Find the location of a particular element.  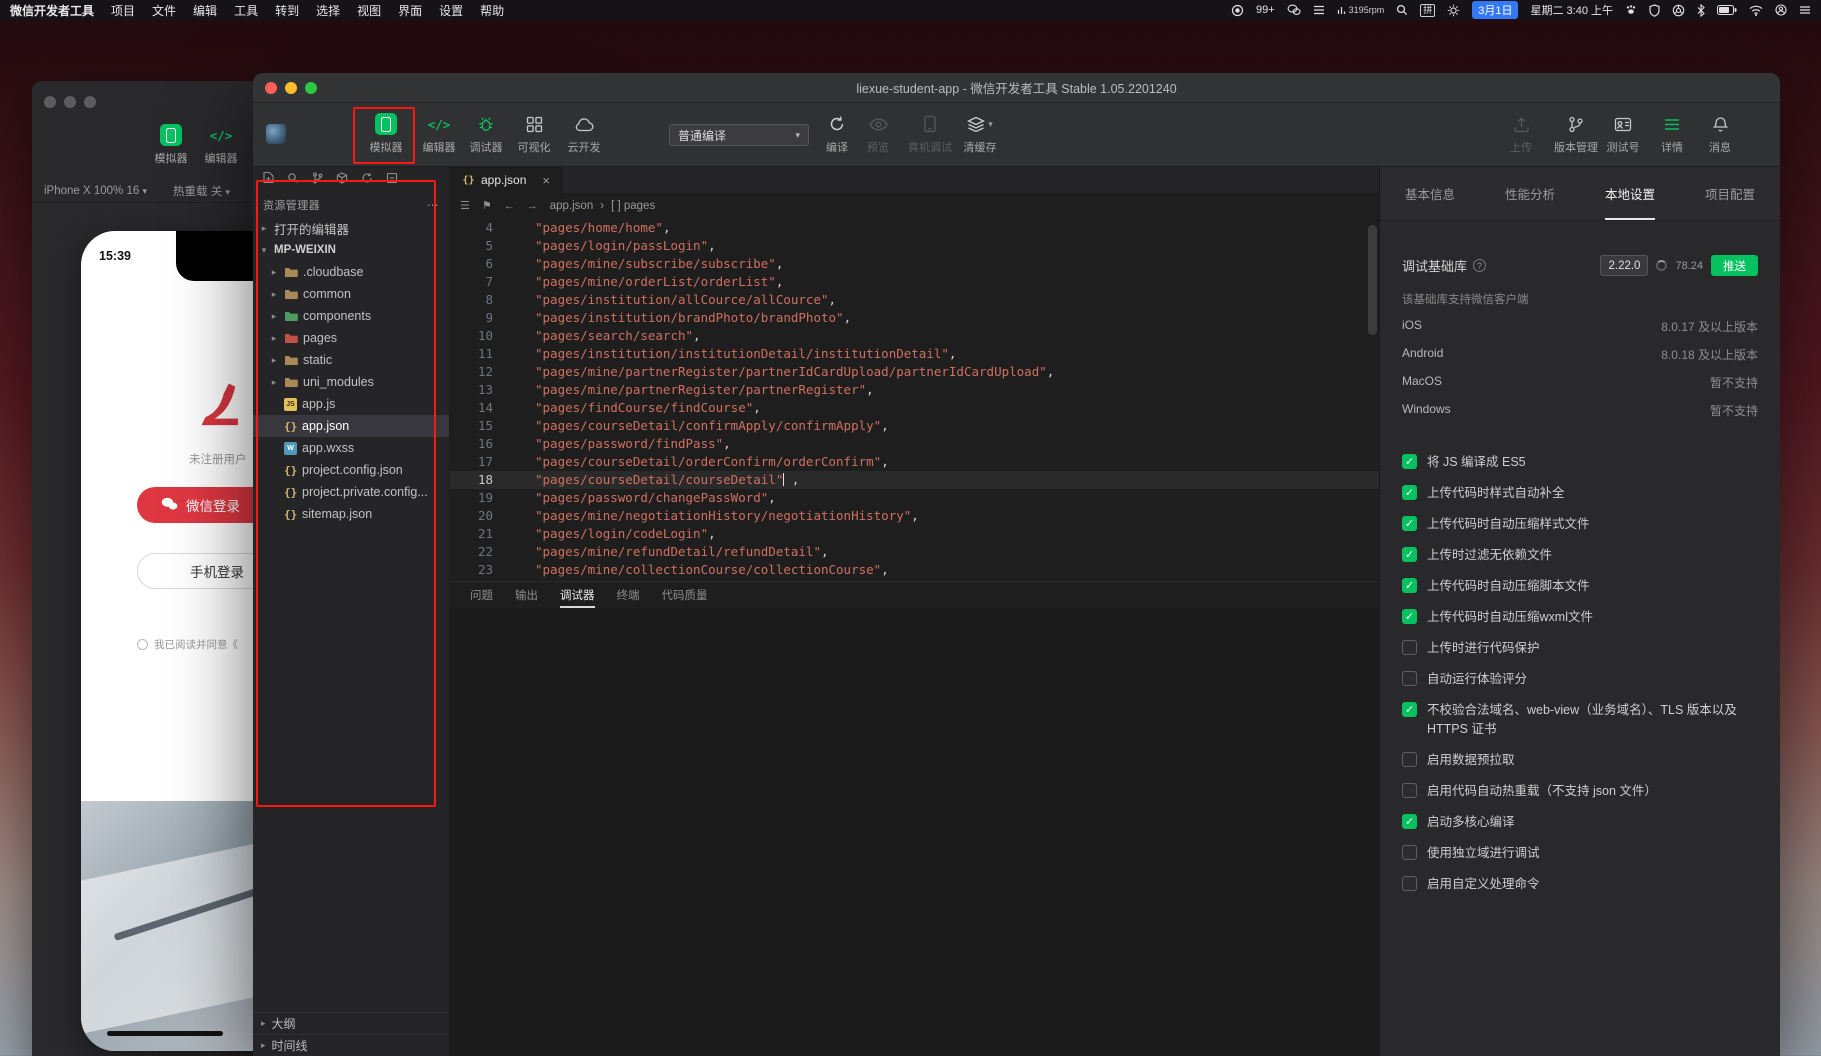

help-icon: ? is located at coordinates (1480, 265).